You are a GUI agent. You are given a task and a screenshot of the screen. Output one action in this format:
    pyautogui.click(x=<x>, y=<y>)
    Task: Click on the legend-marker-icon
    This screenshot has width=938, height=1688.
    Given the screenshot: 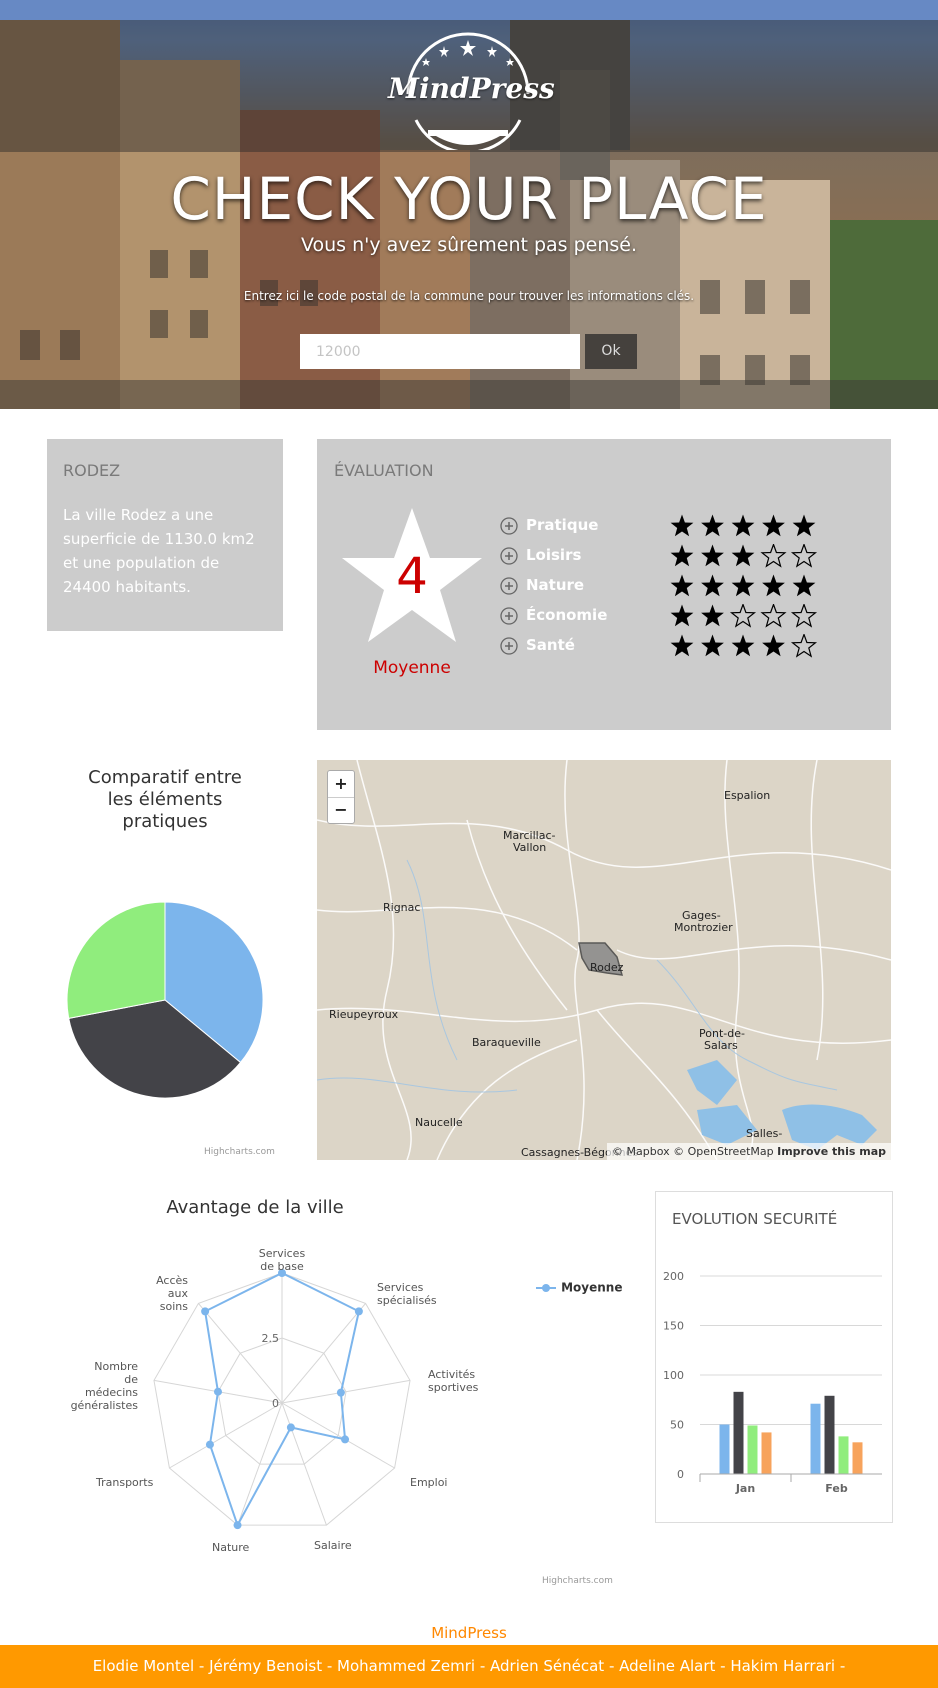 What is the action you would take?
    pyautogui.click(x=546, y=1287)
    